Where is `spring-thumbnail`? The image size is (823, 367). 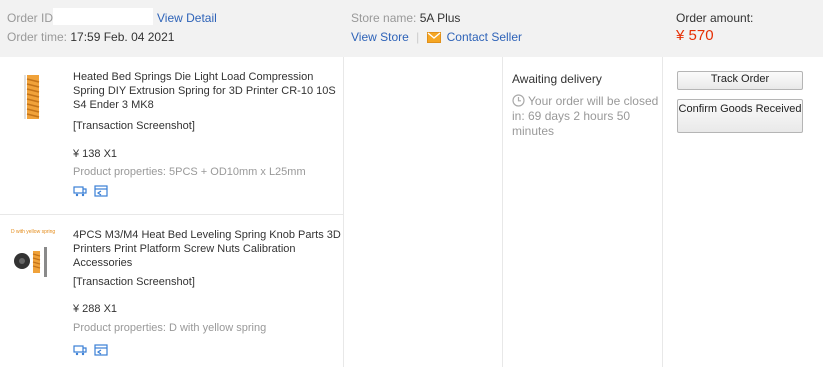 spring-thumbnail is located at coordinates (31, 96).